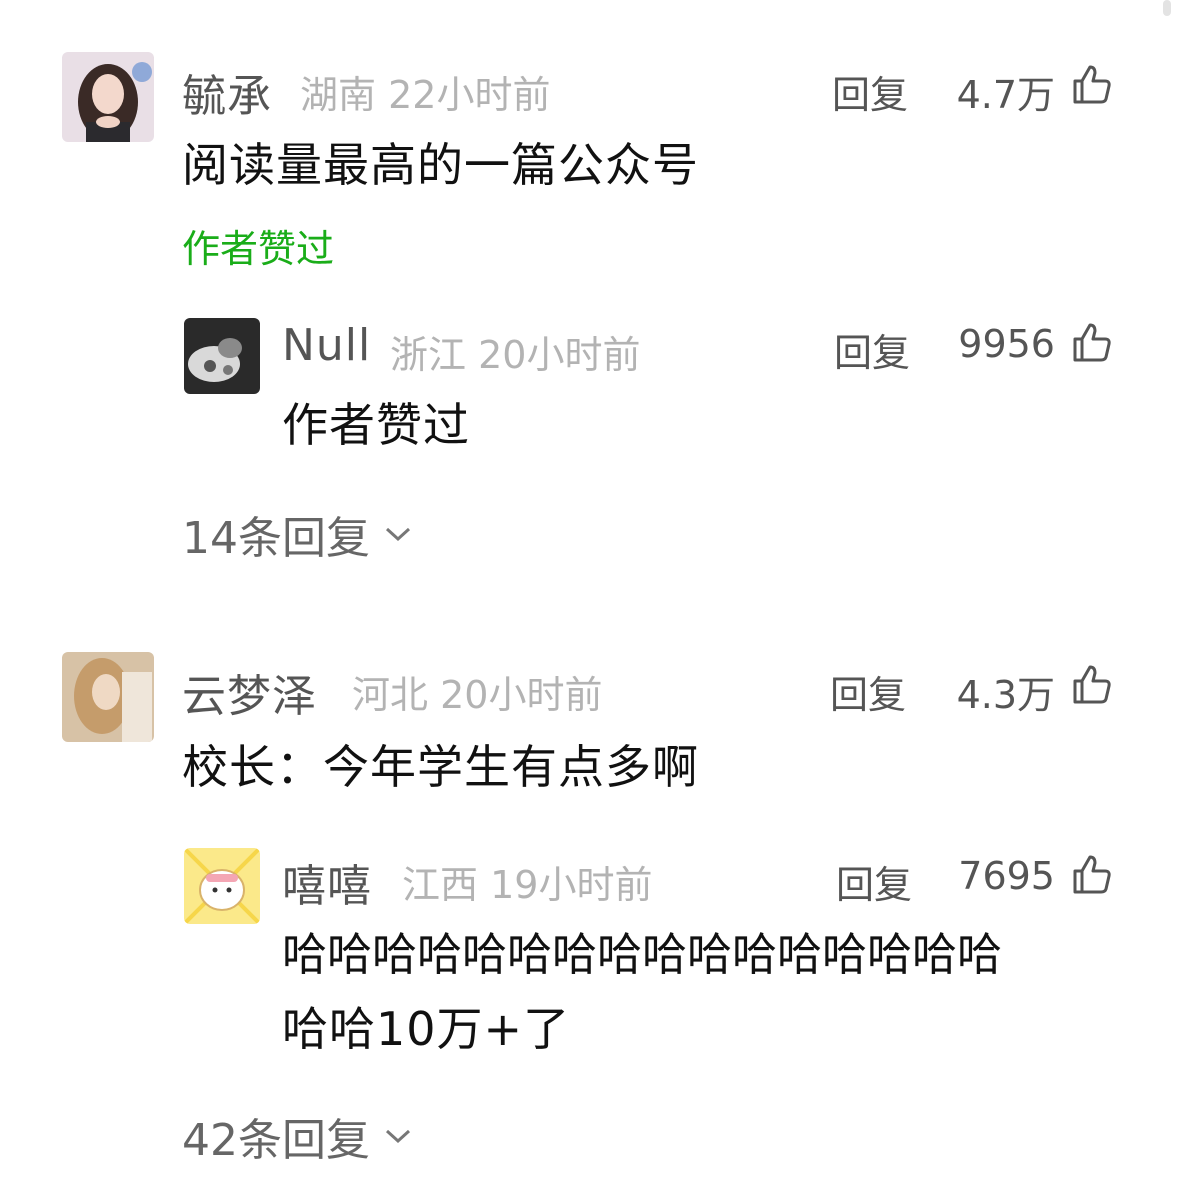  What do you see at coordinates (571, 885) in the screenshot?
I see `timestamp: 19小时前` at bounding box center [571, 885].